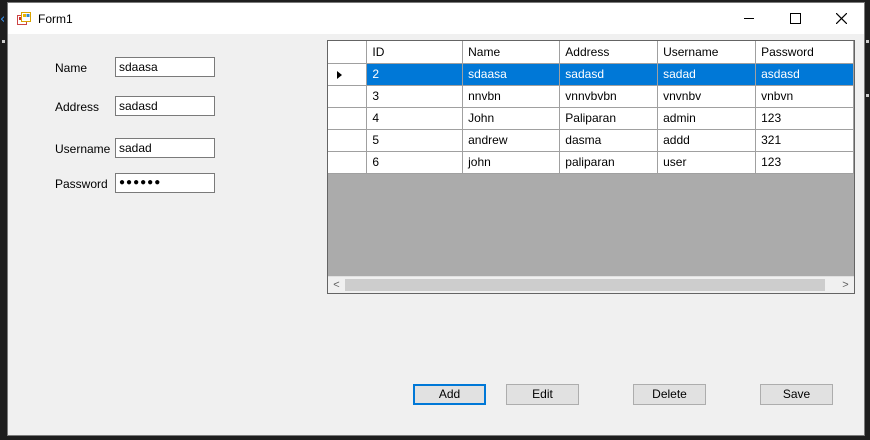  Describe the element at coordinates (511, 118) in the screenshot. I see `grid-cell: John` at that location.